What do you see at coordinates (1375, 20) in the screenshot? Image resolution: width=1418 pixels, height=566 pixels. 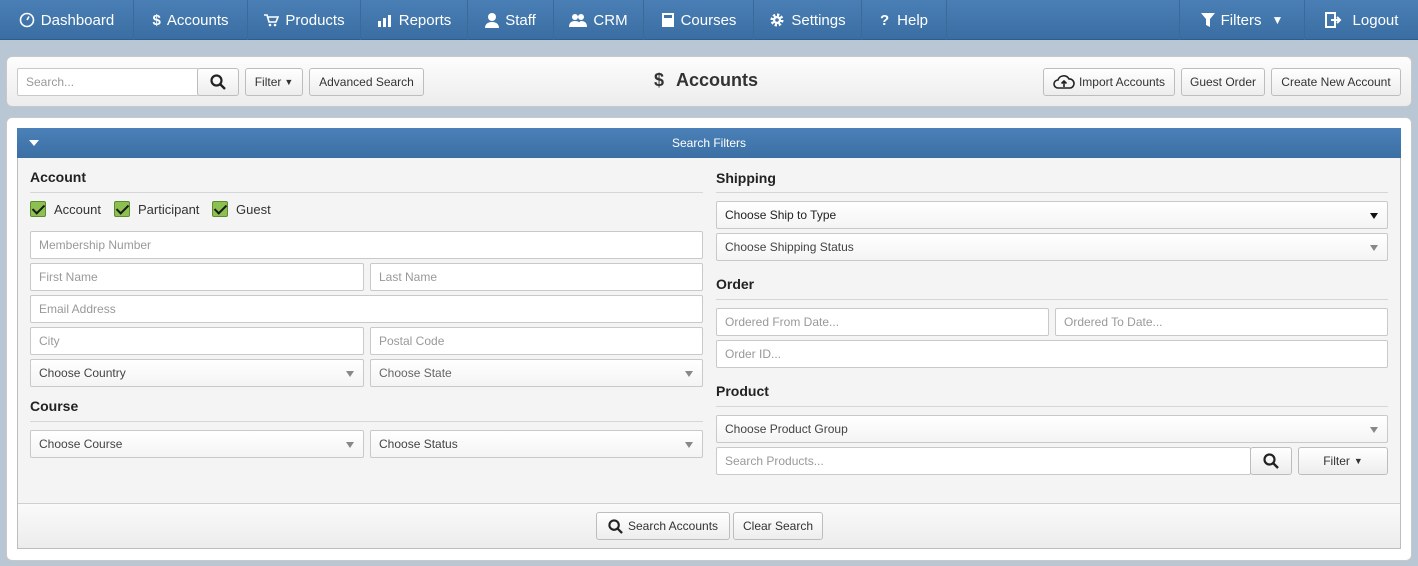 I see `nav-logout-label: Logout` at bounding box center [1375, 20].